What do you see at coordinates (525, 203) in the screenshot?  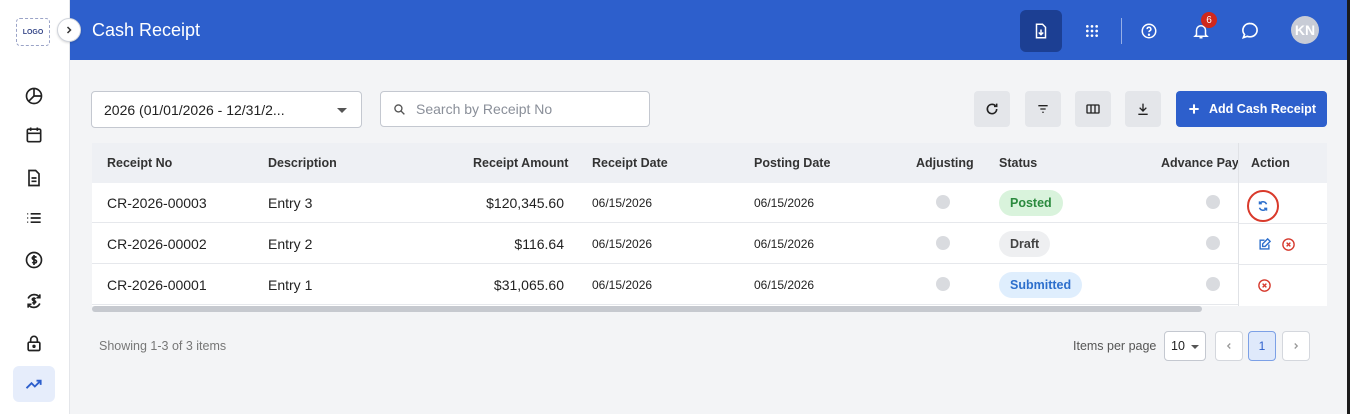 I see `receipt-amount-cell: $120,345.60` at bounding box center [525, 203].